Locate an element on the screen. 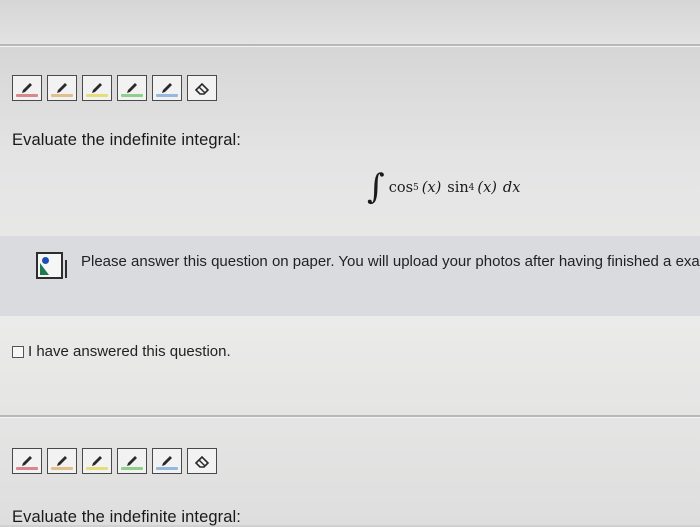 The image size is (700, 527). differential: dx is located at coordinates (511, 188).